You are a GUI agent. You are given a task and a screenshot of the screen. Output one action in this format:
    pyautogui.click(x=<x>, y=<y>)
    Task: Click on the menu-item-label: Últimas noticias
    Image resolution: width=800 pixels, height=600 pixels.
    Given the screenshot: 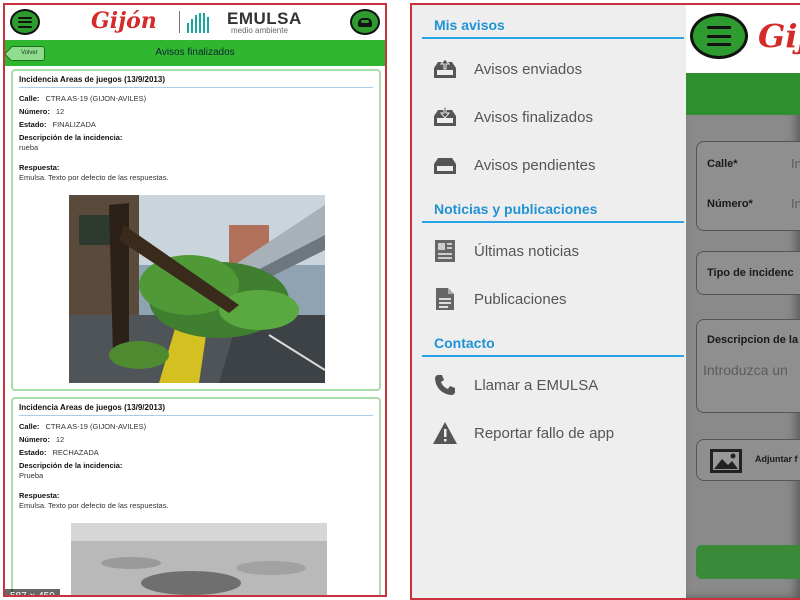 What is the action you would take?
    pyautogui.click(x=527, y=251)
    